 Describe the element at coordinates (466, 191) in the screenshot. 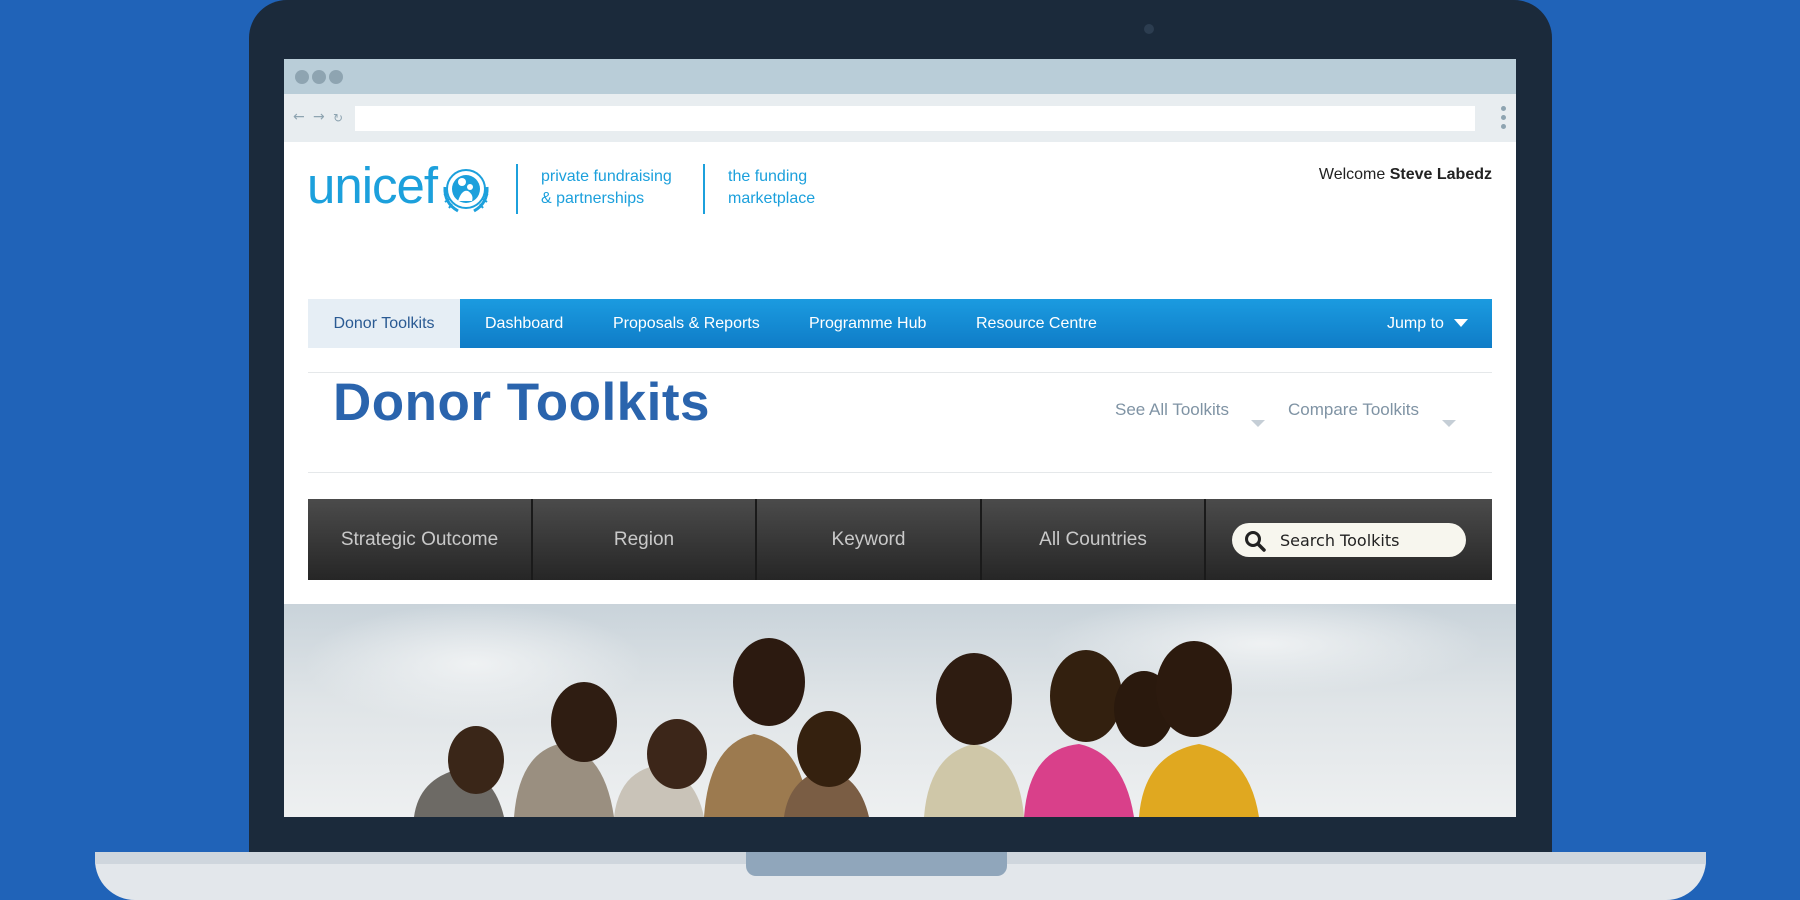

I see `un-emblem-icon` at that location.